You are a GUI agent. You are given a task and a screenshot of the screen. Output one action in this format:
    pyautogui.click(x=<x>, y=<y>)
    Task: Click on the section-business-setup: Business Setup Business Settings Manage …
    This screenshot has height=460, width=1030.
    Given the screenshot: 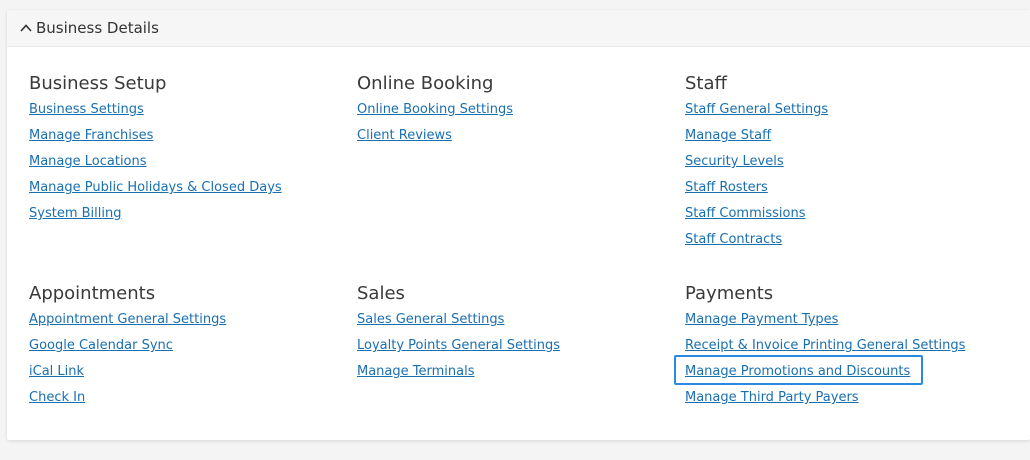 What is the action you would take?
    pyautogui.click(x=184, y=149)
    